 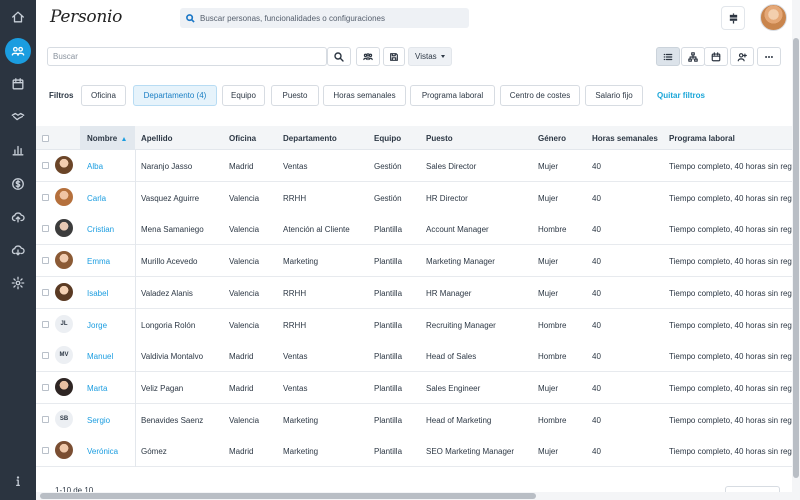 What do you see at coordinates (387, 138) in the screenshot?
I see `column-header-equipo: Equipo` at bounding box center [387, 138].